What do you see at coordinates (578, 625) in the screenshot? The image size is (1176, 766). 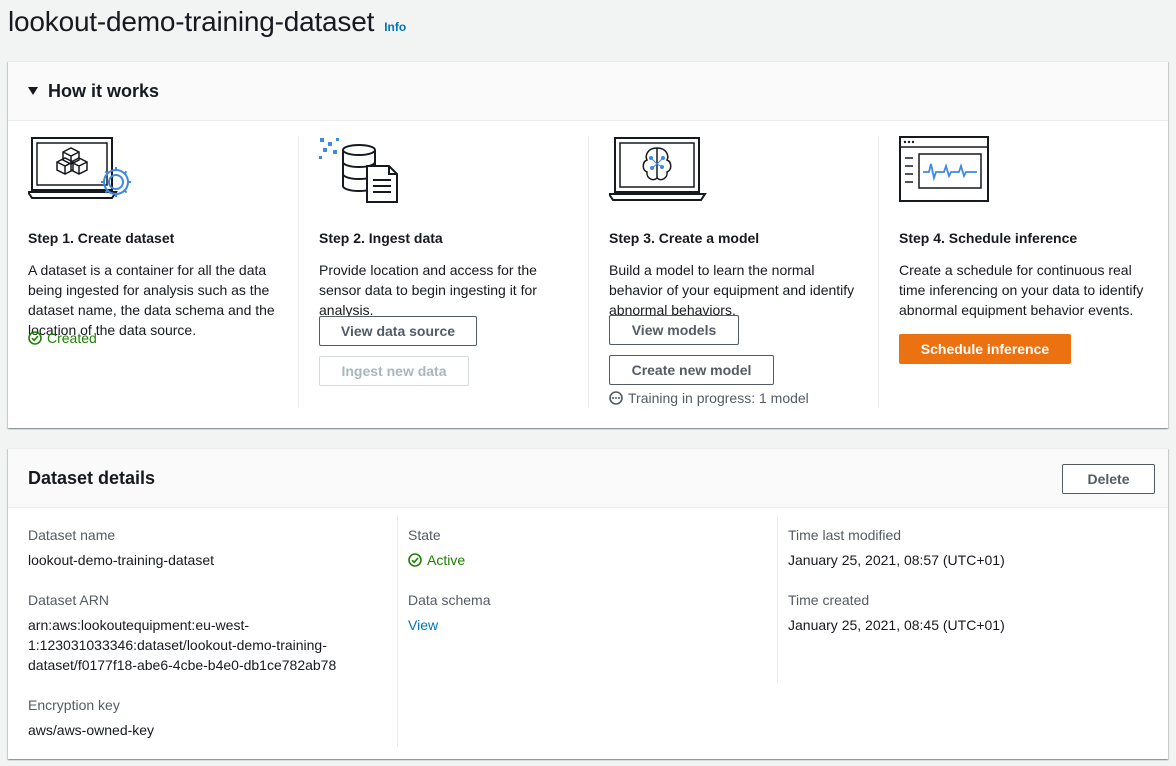 I see `view-schema-link: View` at bounding box center [578, 625].